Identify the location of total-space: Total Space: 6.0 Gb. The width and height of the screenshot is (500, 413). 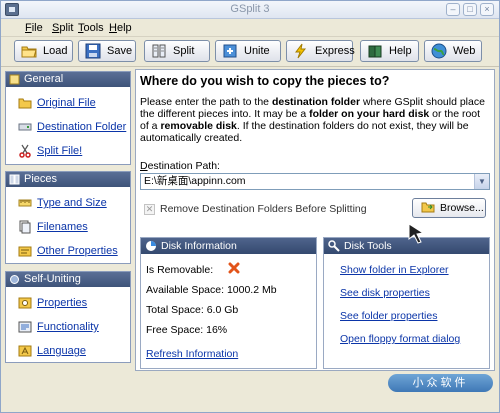
(192, 310).